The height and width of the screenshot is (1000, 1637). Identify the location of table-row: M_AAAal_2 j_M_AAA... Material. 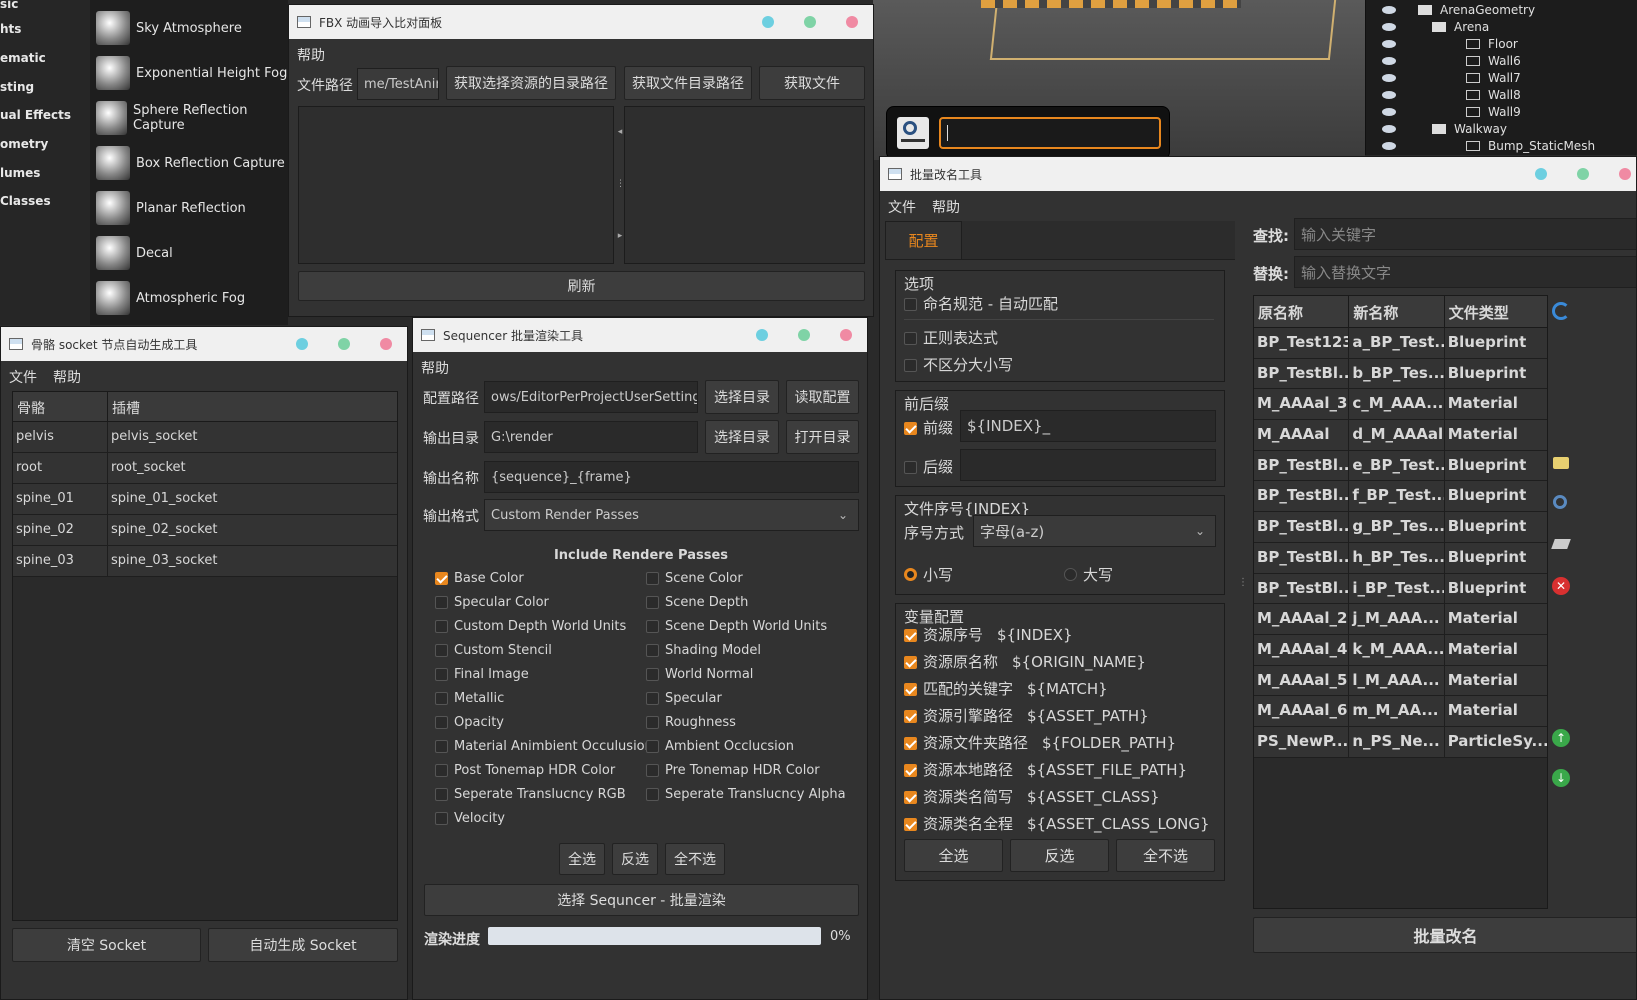
(1400, 619).